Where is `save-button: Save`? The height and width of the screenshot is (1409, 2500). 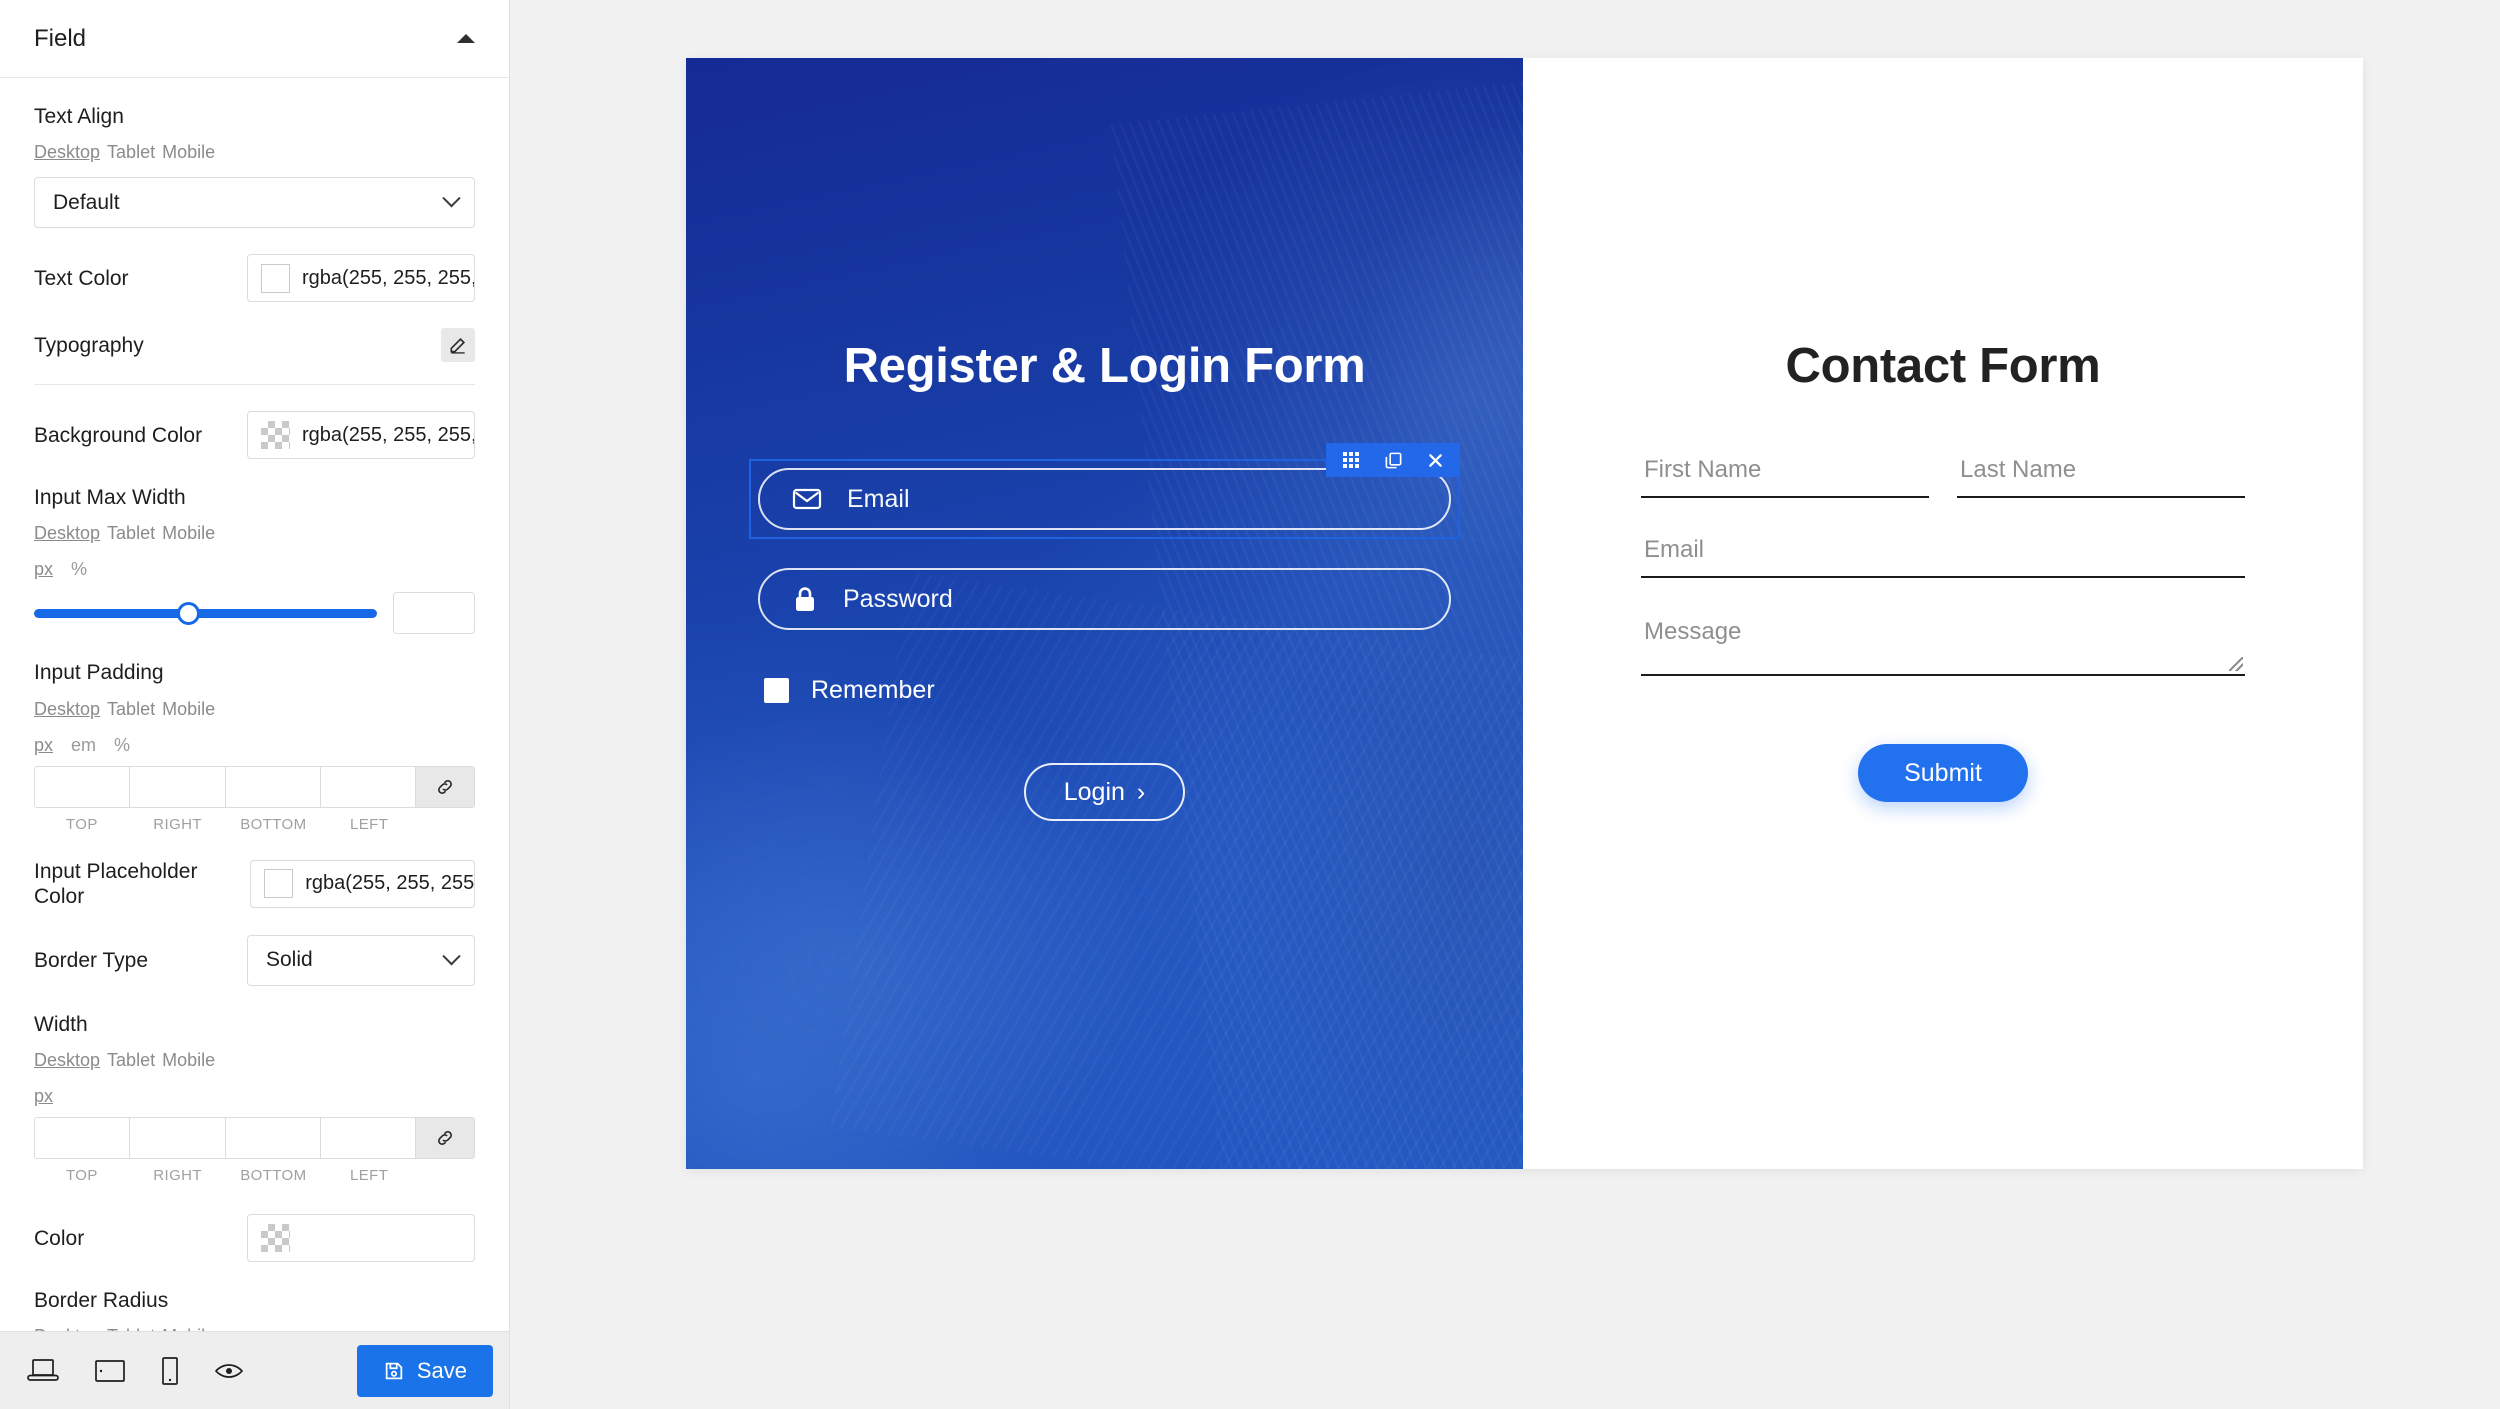 save-button: Save is located at coordinates (424, 1370).